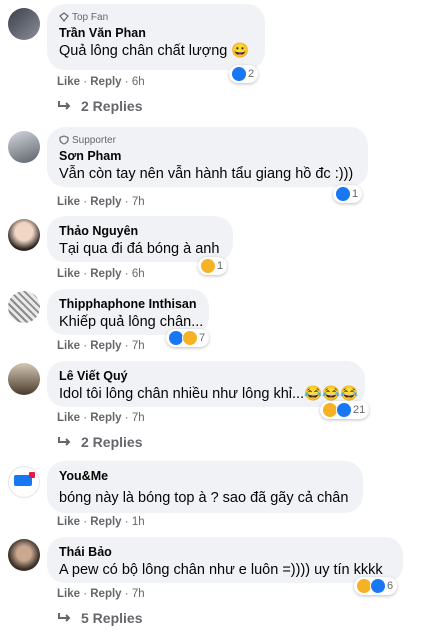 This screenshot has width=424, height=635. I want to click on shield-icon, so click(64, 140).